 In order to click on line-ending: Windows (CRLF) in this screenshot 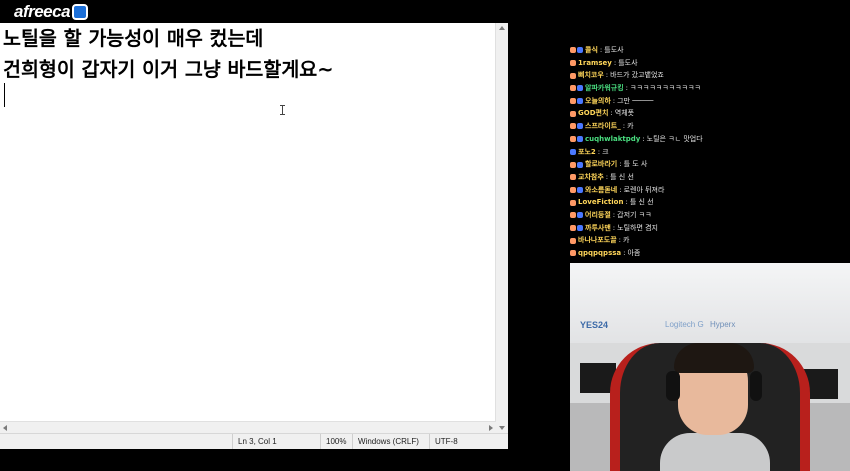, I will do `click(390, 441)`.